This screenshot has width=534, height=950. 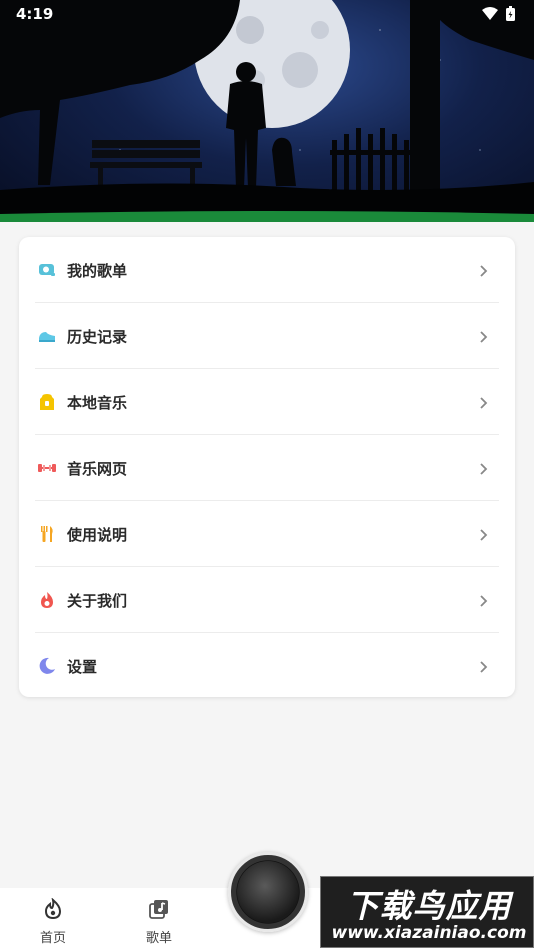 I want to click on person-silhouette, so click(x=246, y=134).